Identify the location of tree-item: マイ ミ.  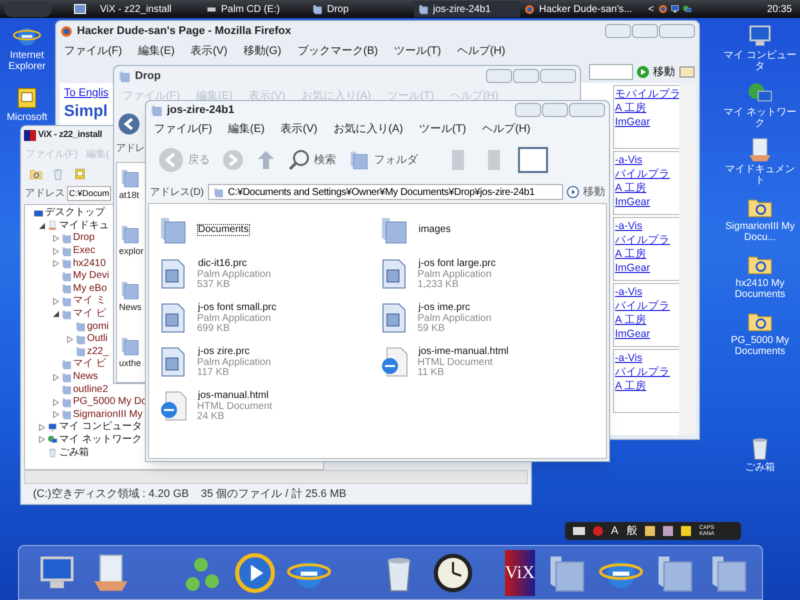
(89, 301).